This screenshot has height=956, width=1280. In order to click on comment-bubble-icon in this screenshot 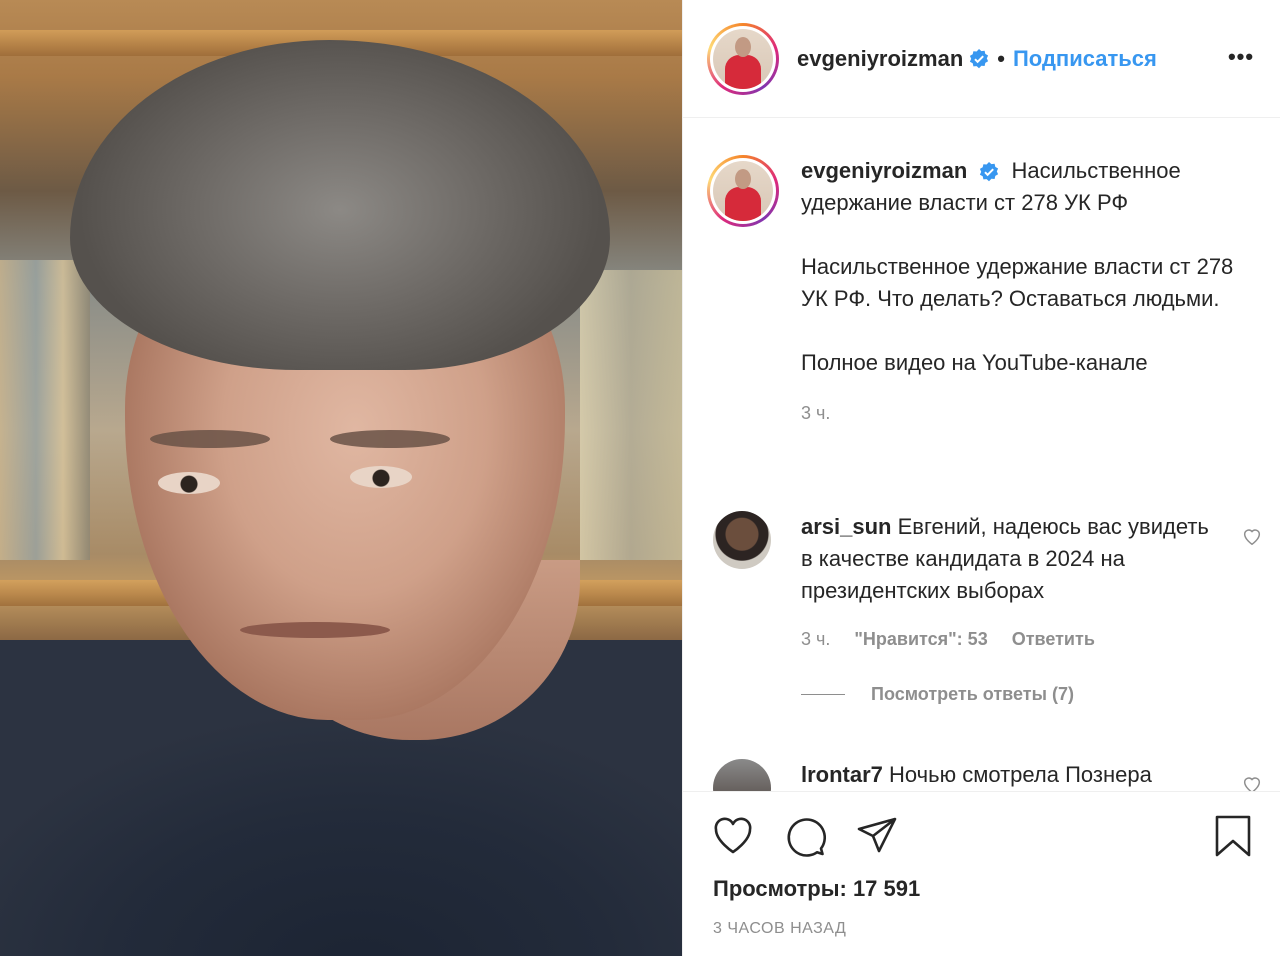, I will do `click(805, 836)`.